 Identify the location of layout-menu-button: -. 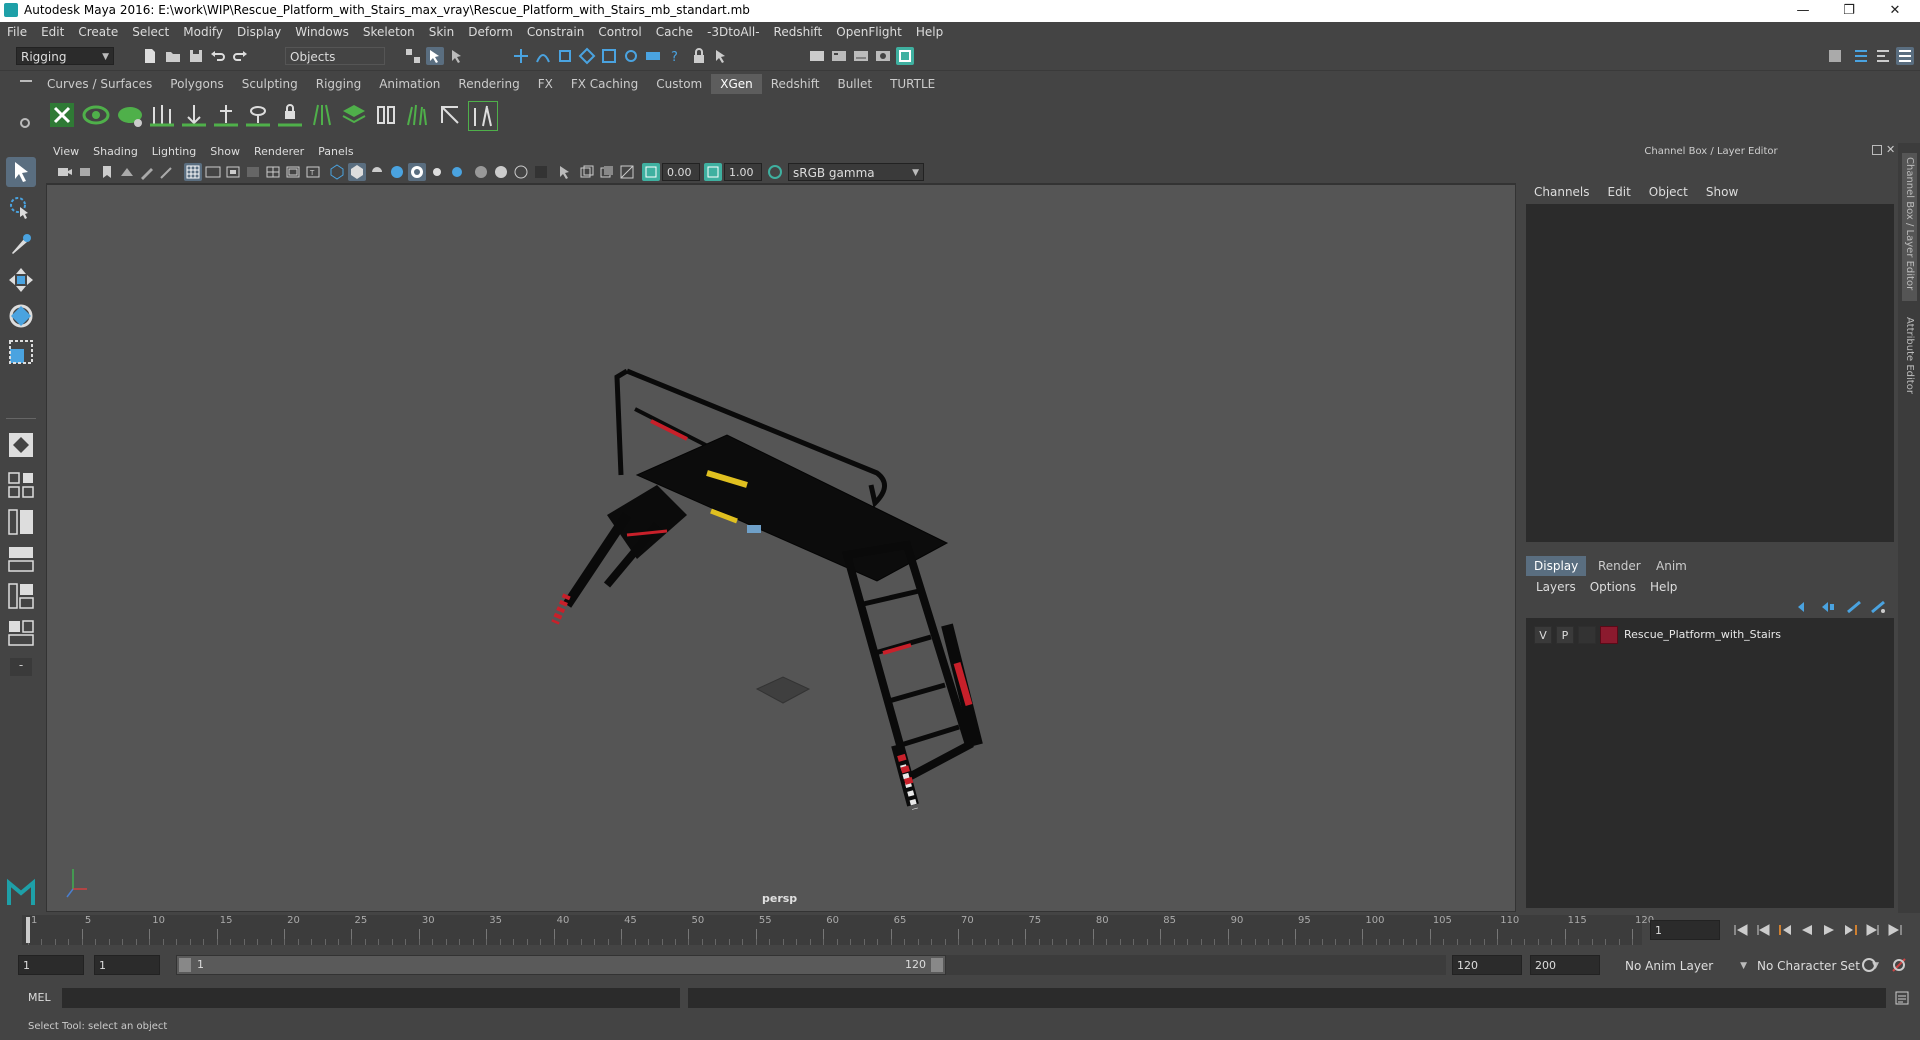
(21, 667).